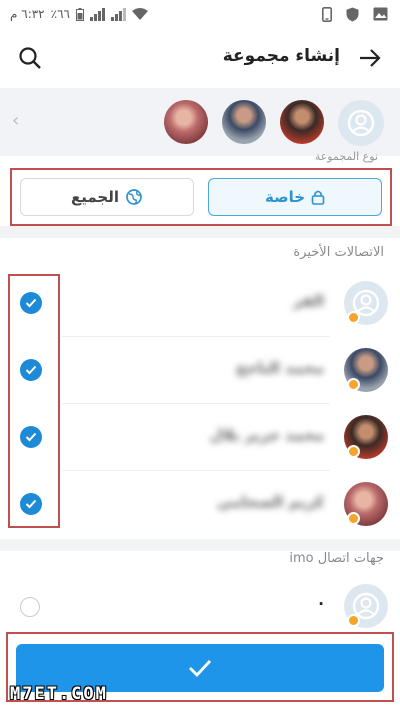 The width and height of the screenshot is (400, 711). What do you see at coordinates (281, 56) in the screenshot?
I see `page-title: إنشاء مجموعة` at bounding box center [281, 56].